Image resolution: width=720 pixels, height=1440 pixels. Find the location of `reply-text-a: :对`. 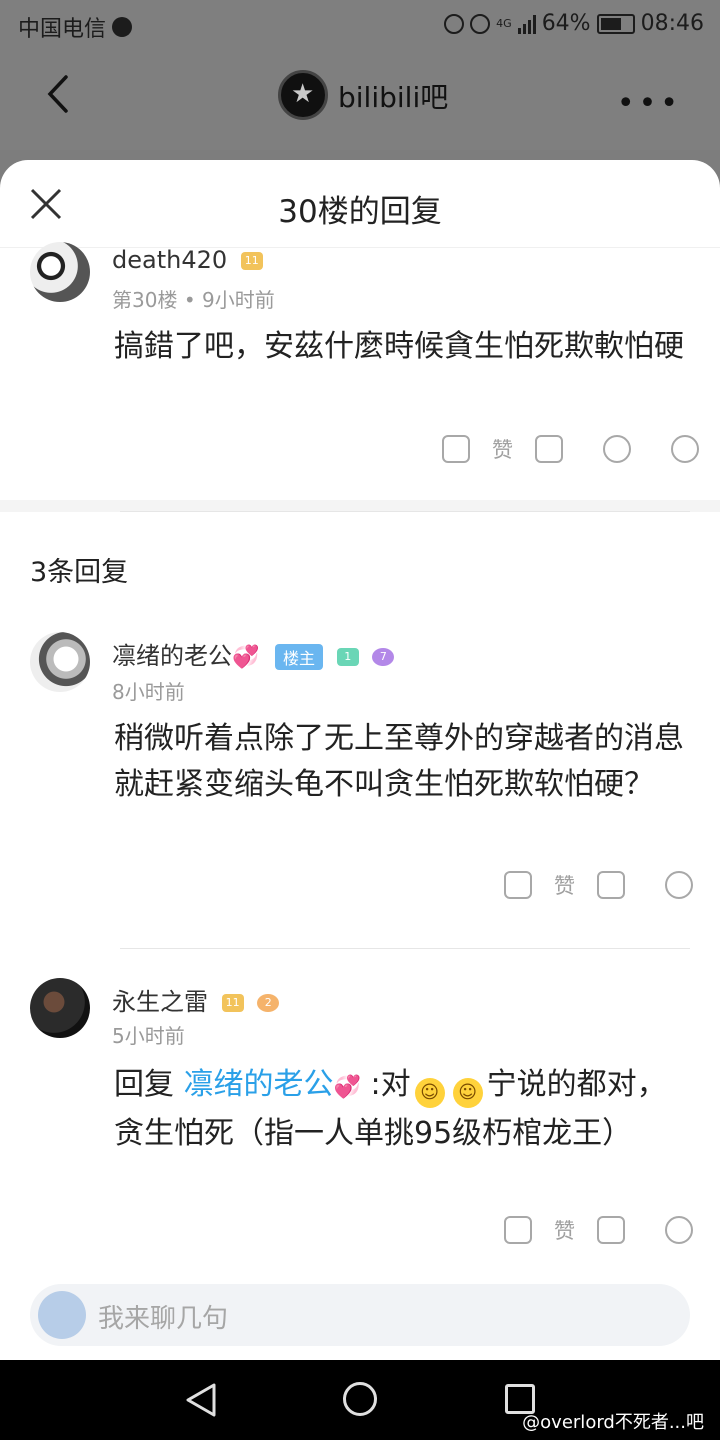

reply-text-a: :对 is located at coordinates (390, 1084).